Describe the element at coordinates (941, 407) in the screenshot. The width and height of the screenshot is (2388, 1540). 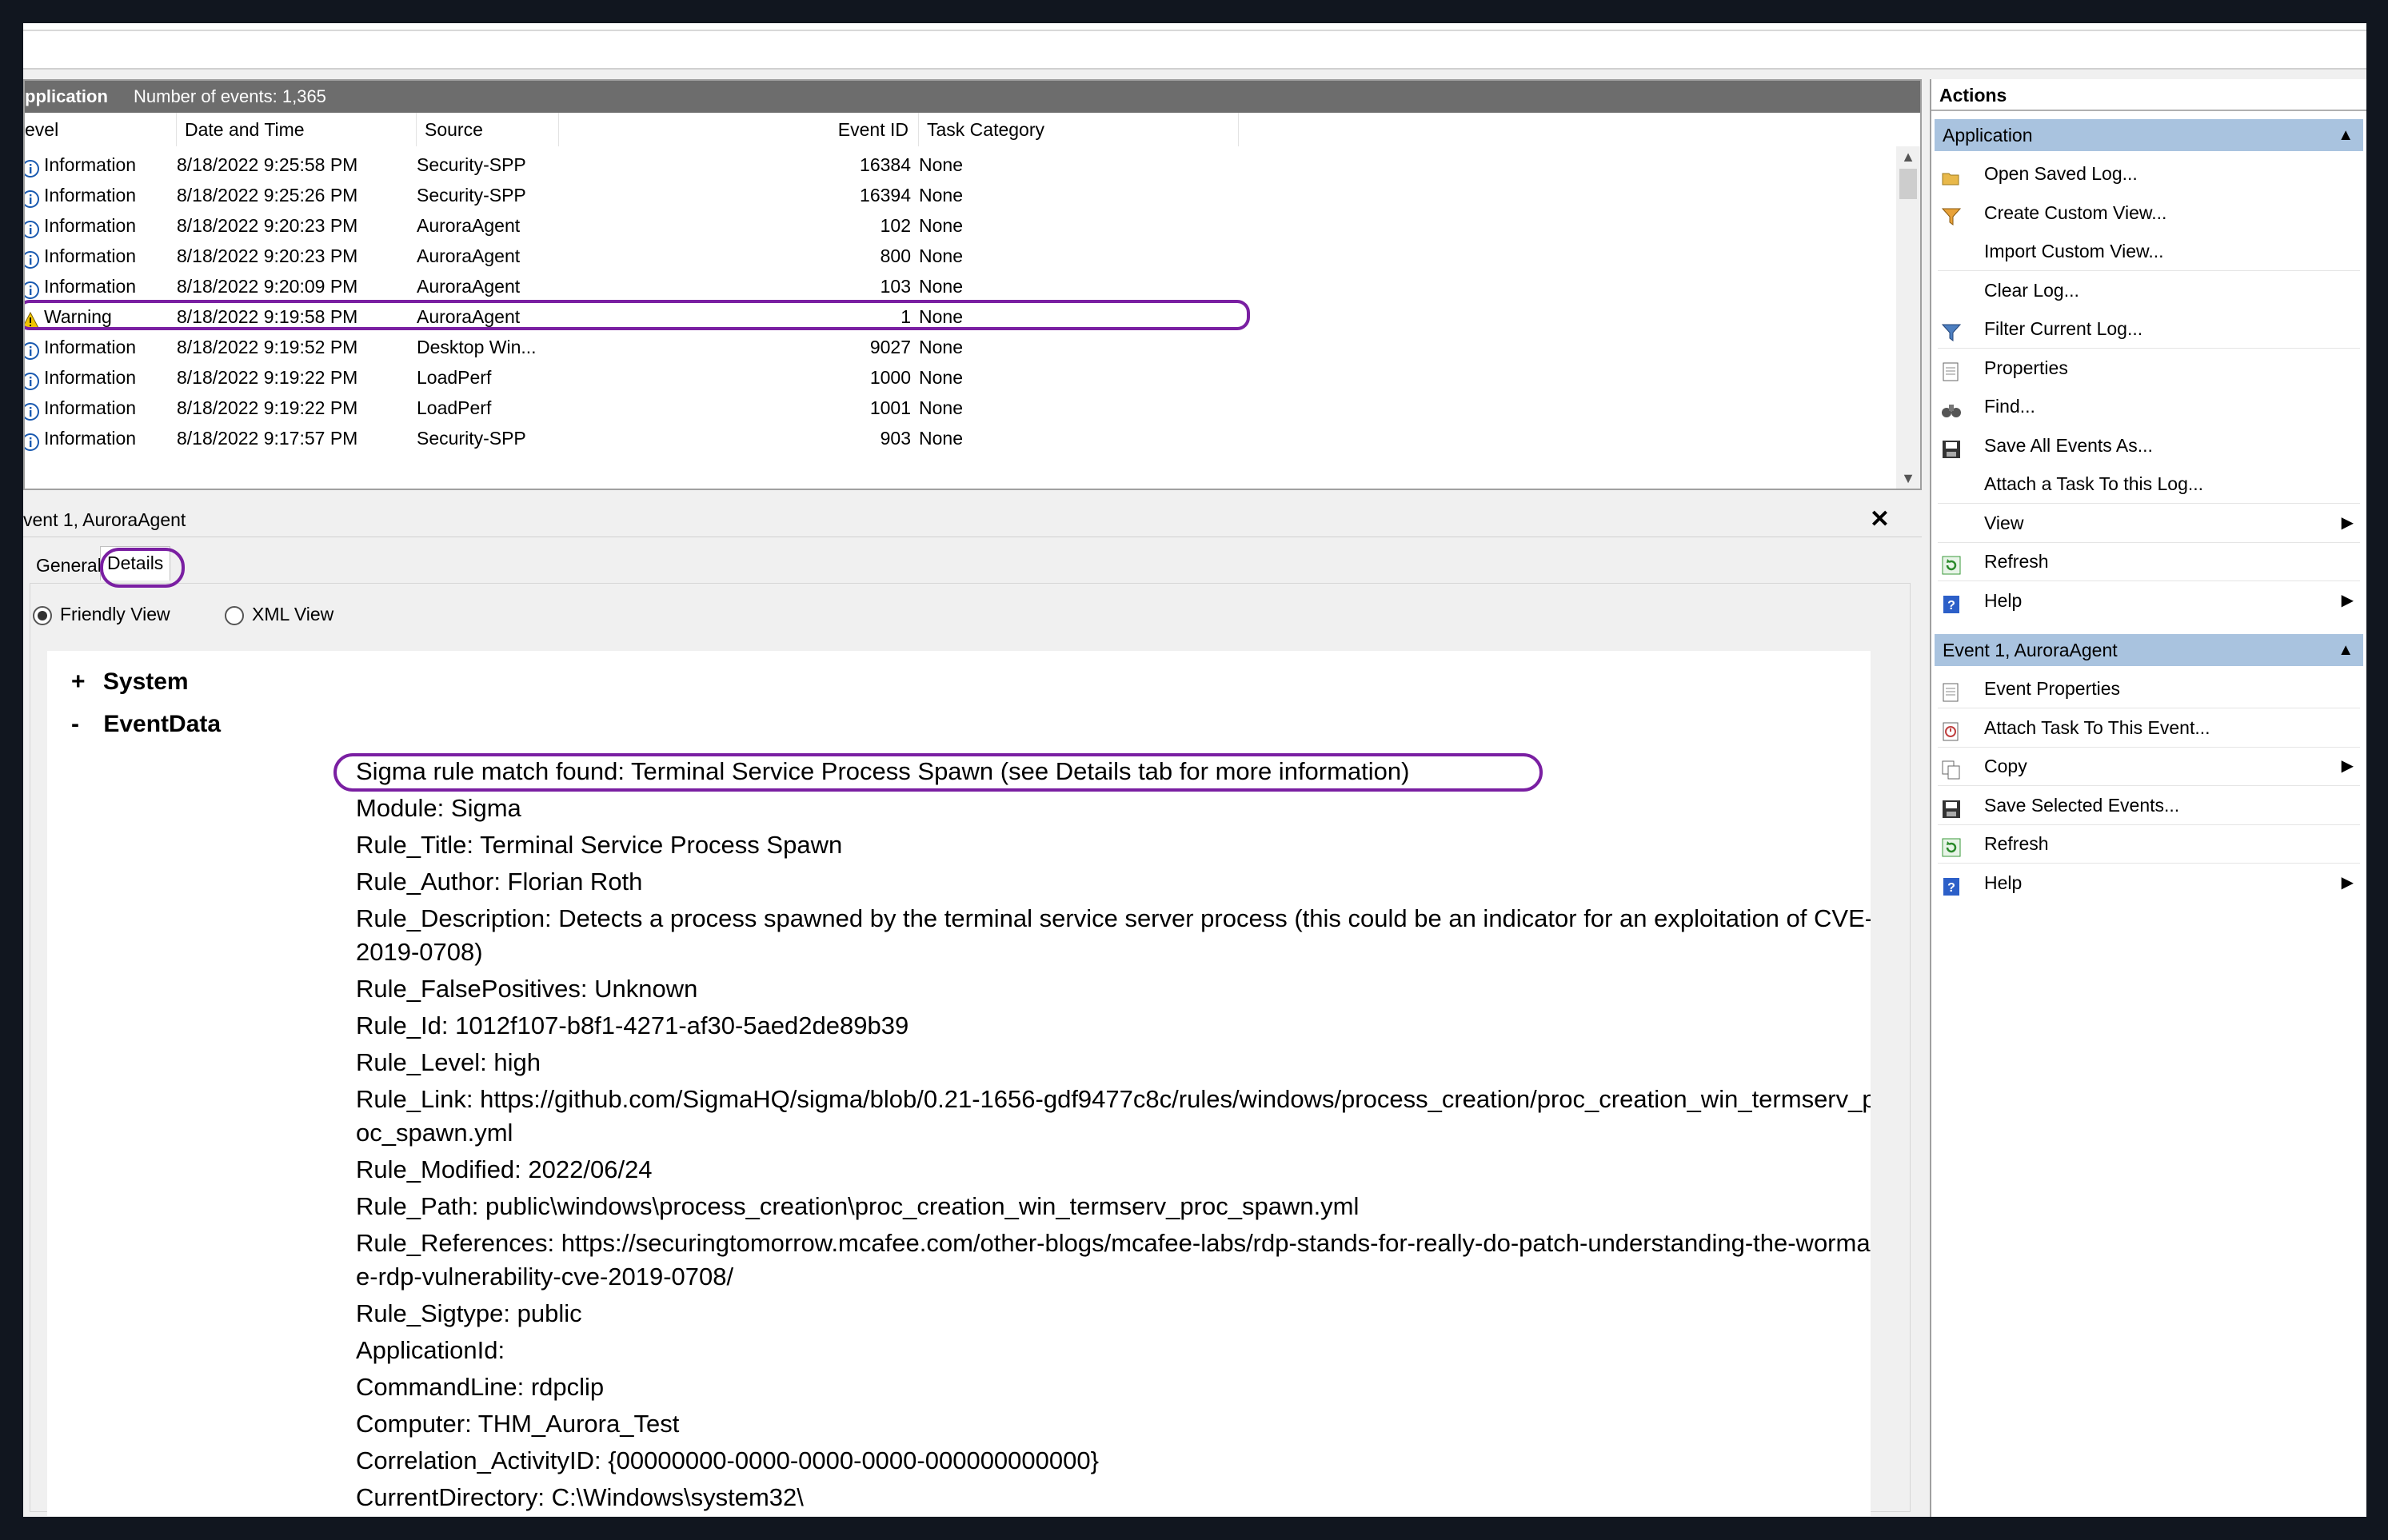
I see `cell-task-category: None` at that location.